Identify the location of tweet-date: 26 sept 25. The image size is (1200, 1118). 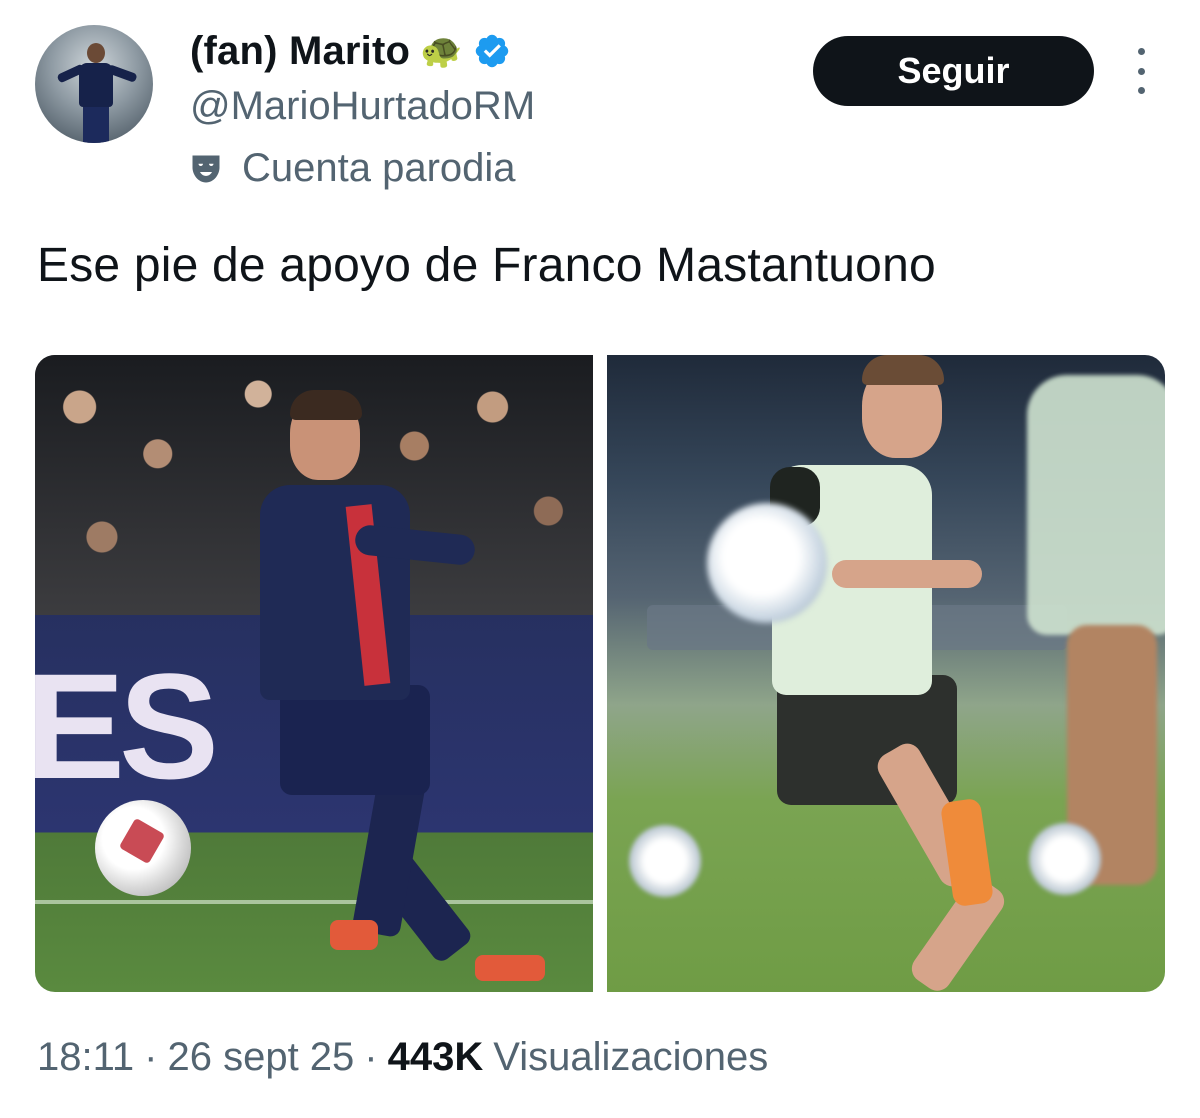
(260, 1057).